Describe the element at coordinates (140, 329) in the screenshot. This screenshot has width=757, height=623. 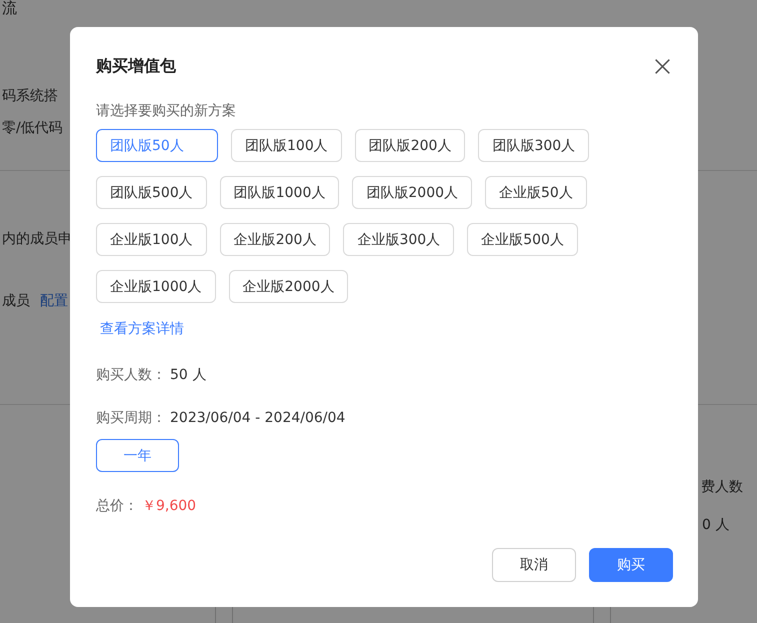
I see `plan-details-link: 查看方案详情` at that location.